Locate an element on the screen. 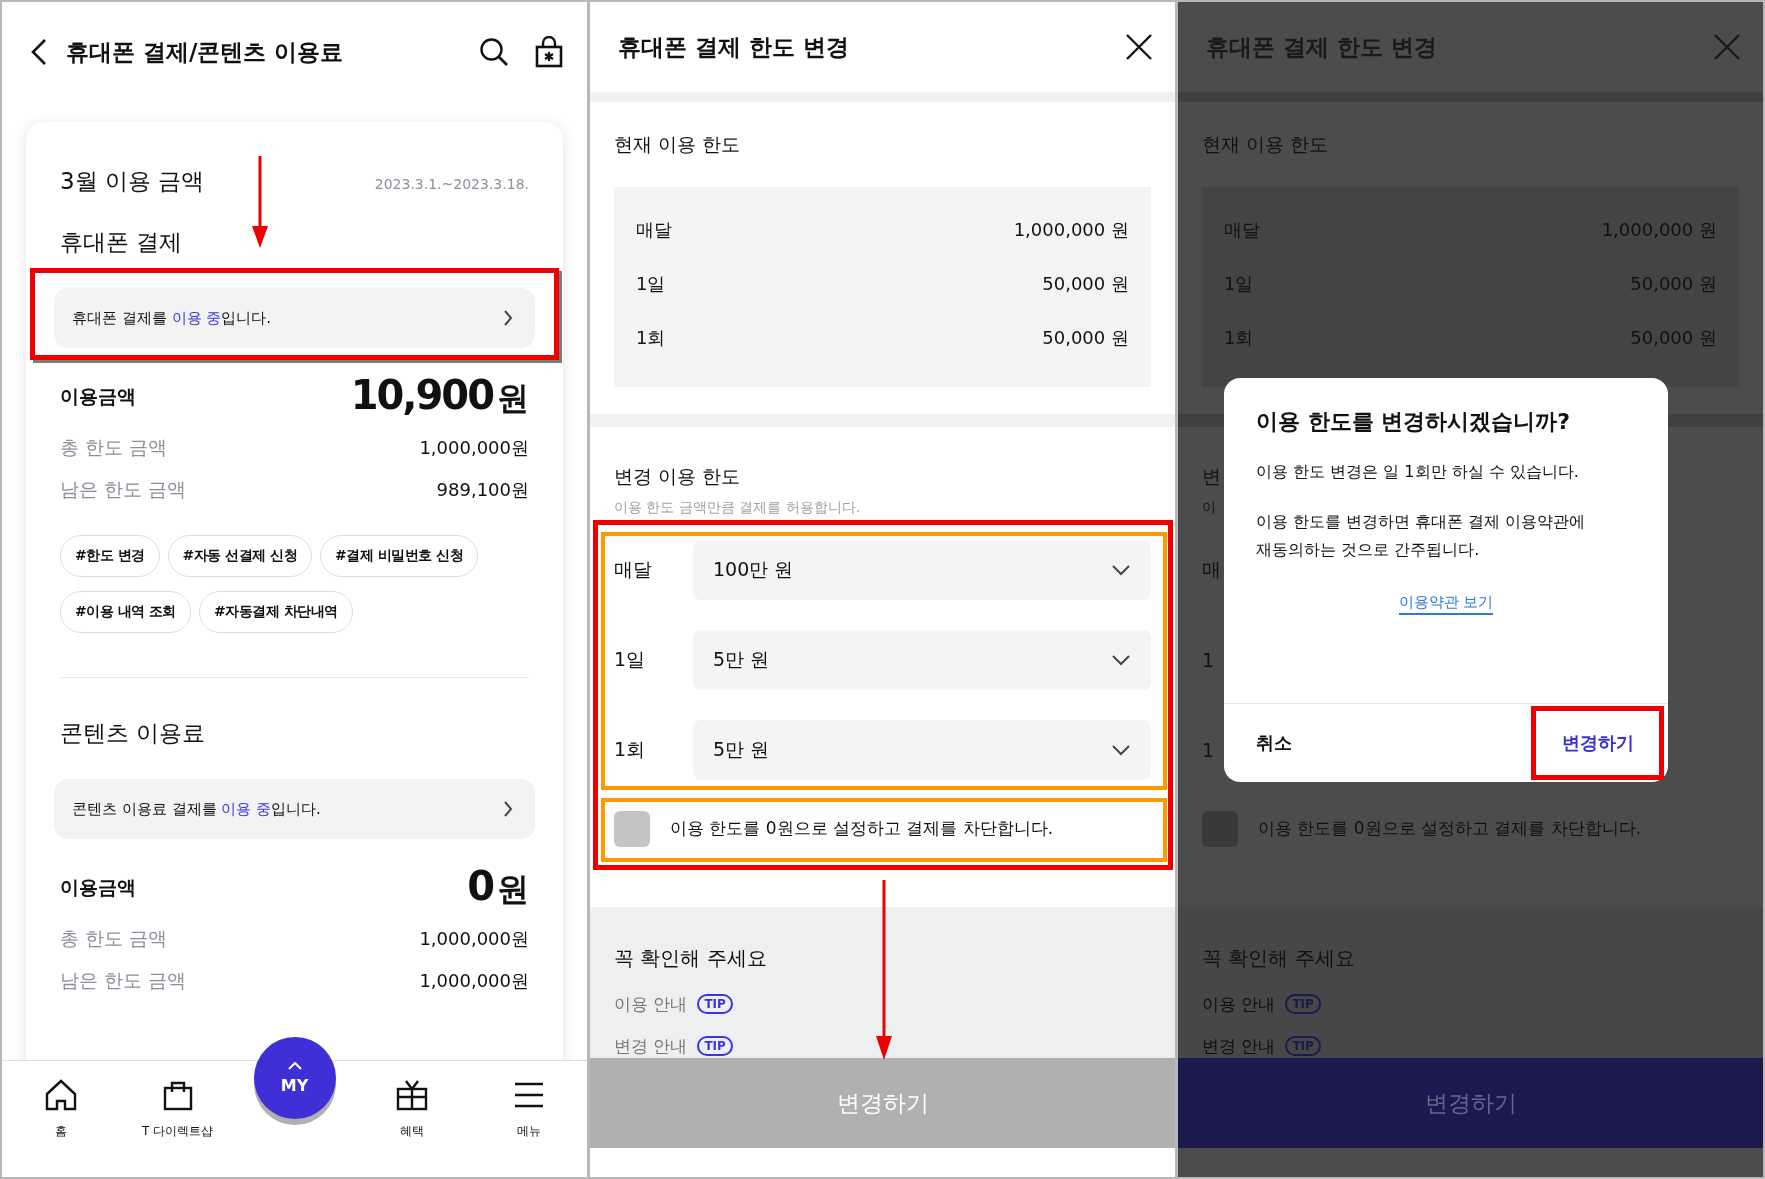  hint-text: 이 is located at coordinates (1209, 507).